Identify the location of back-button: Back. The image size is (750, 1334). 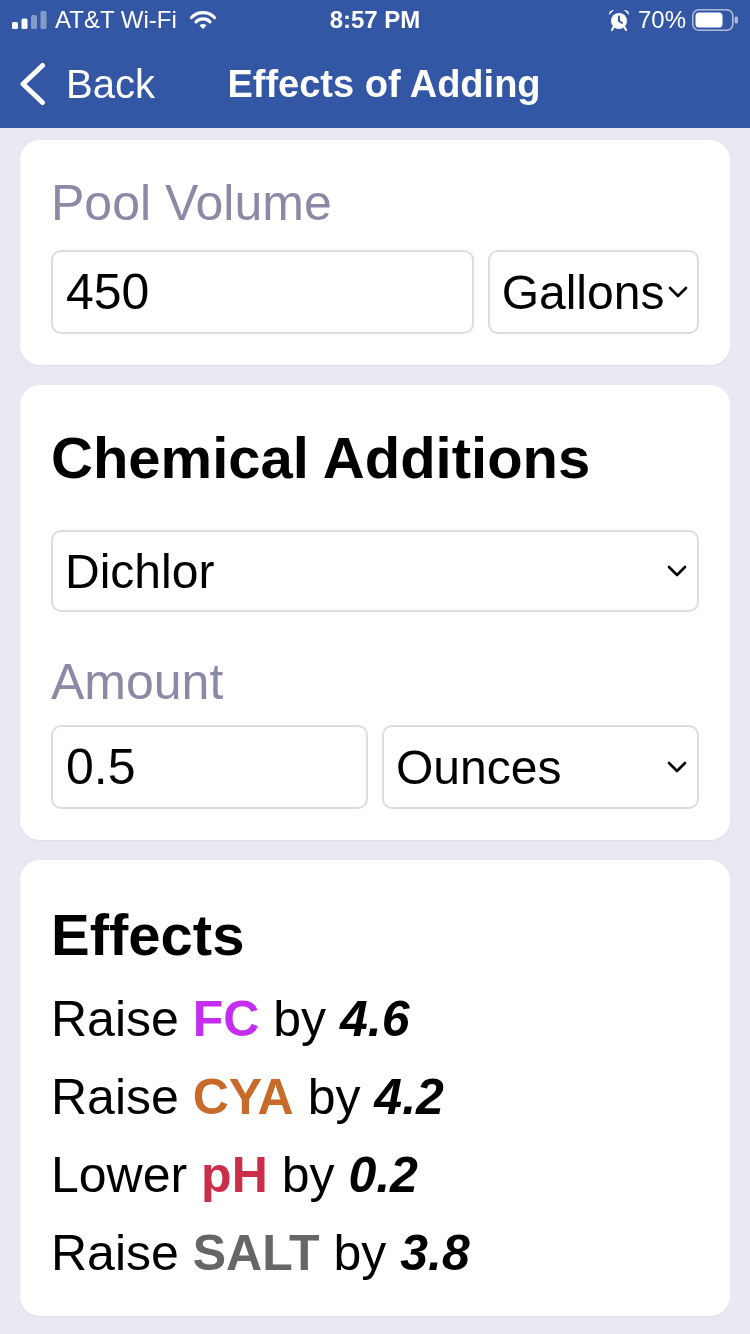
(86, 84).